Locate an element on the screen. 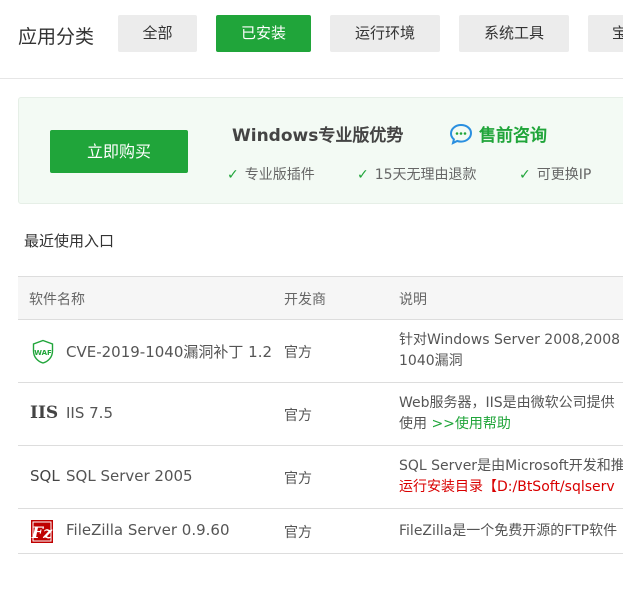  waf-icon: WAF is located at coordinates (43, 351).